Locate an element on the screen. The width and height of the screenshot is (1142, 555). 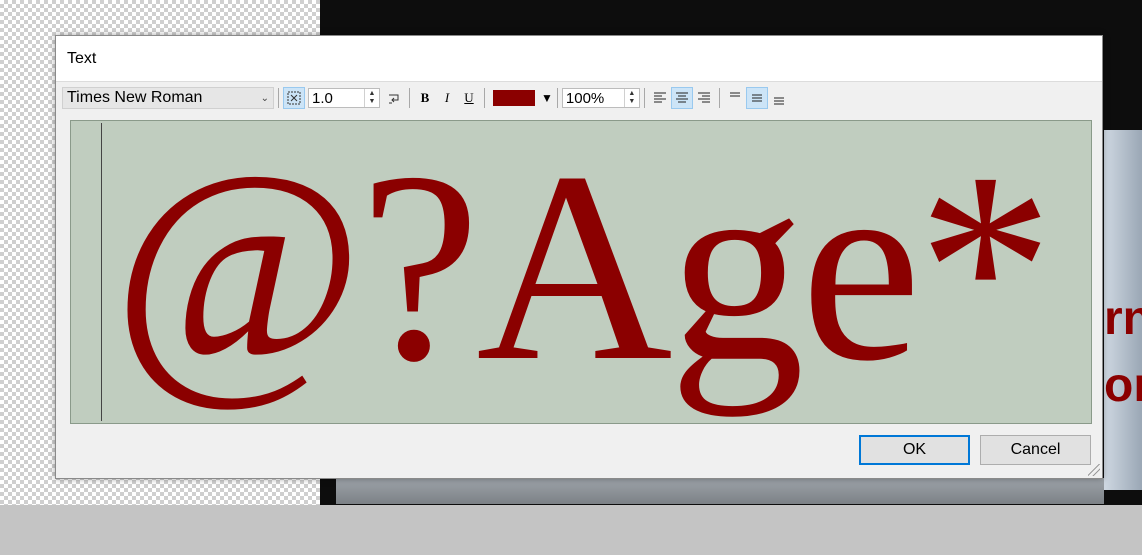
wrap-button is located at coordinates (394, 98).